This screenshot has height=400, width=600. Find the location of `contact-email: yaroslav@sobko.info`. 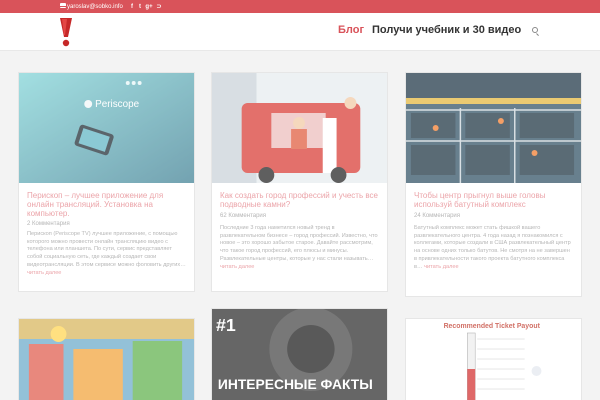

contact-email: yaroslav@sobko.info is located at coordinates (95, 6).